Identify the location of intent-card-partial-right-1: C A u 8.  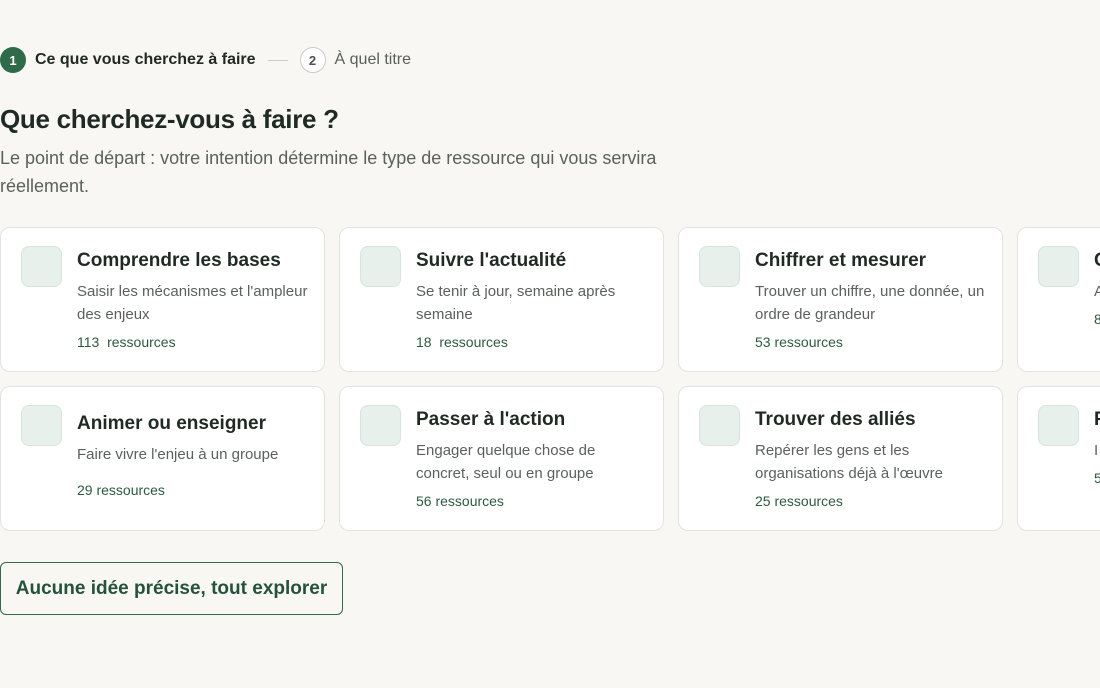
(1058, 299).